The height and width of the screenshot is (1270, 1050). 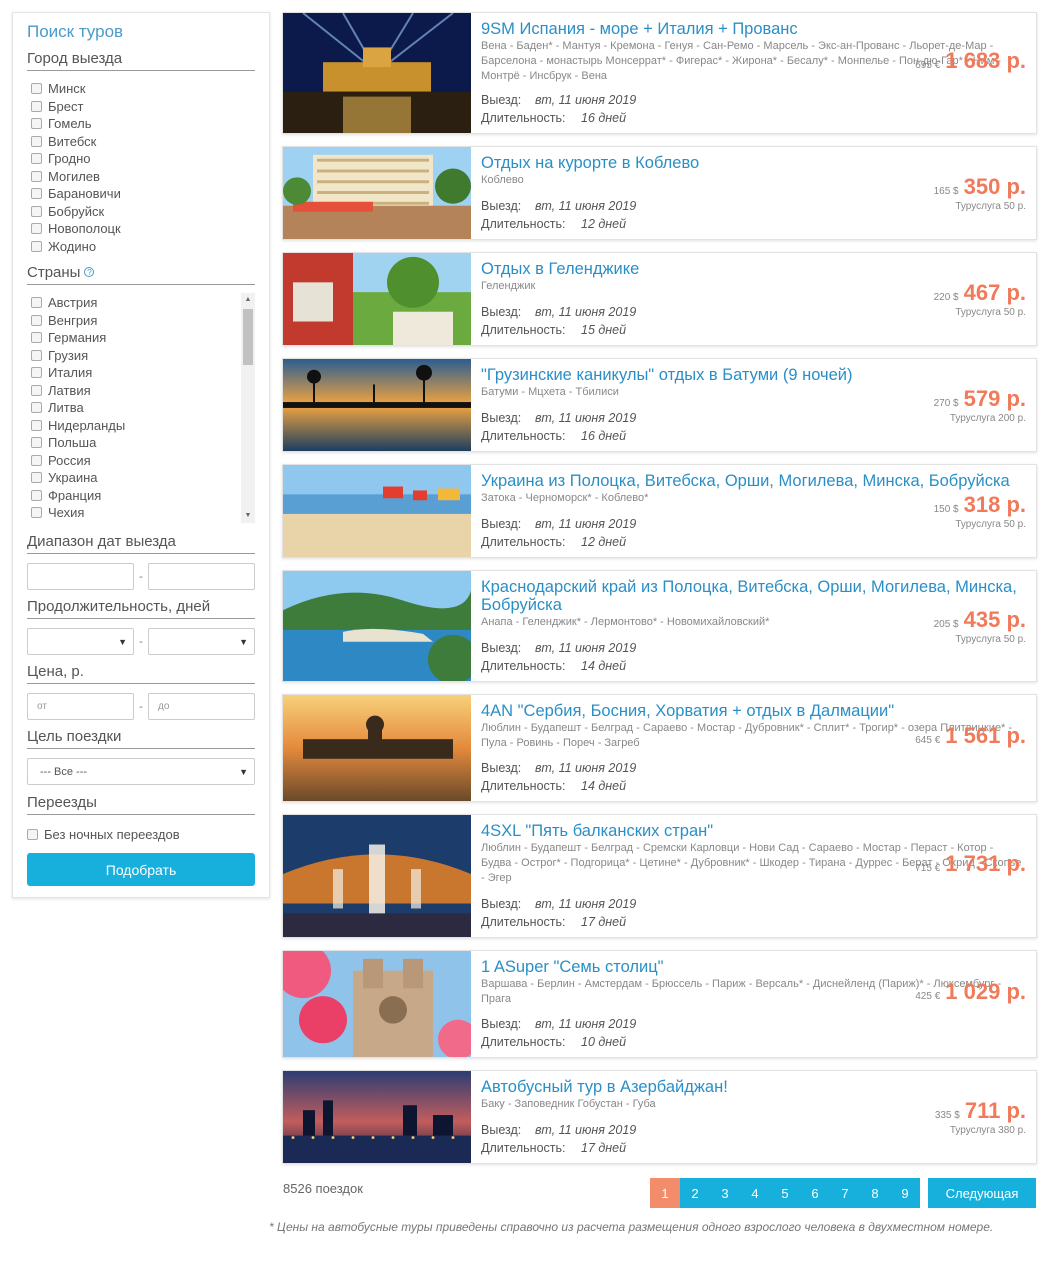 What do you see at coordinates (80, 641) in the screenshot?
I see `duration-from-select: ▼` at bounding box center [80, 641].